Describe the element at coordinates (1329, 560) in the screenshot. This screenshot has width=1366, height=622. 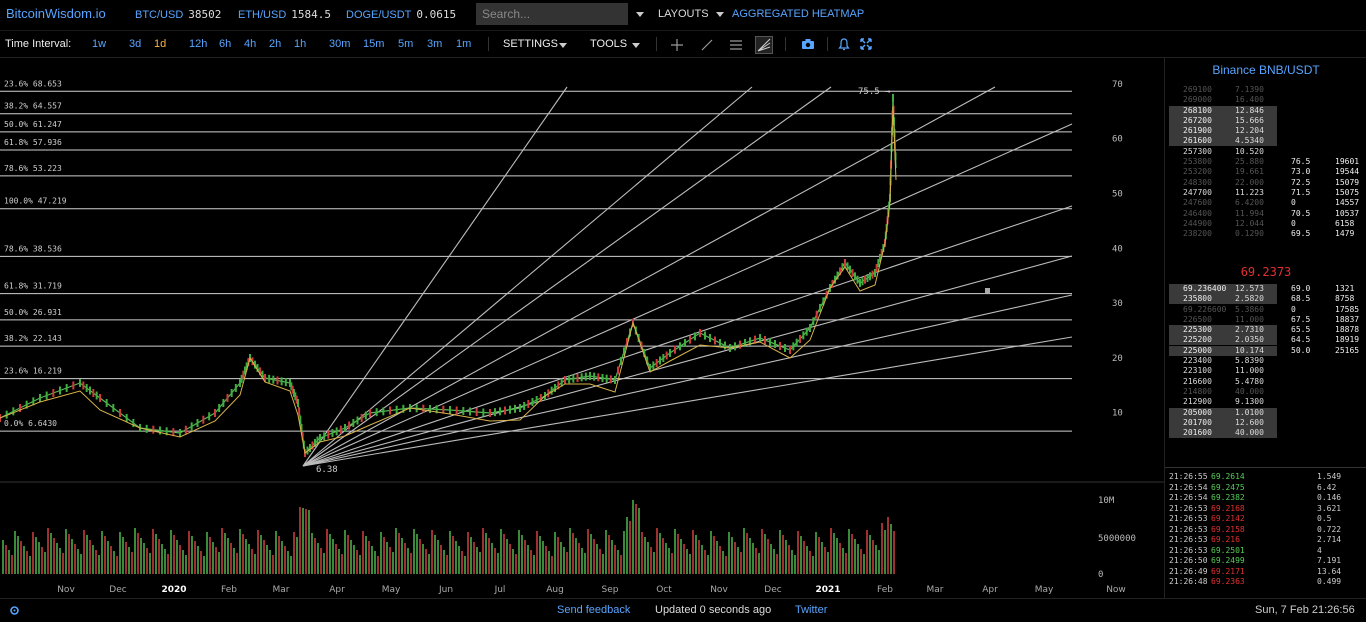
I see `trade-amount: 7.191` at that location.